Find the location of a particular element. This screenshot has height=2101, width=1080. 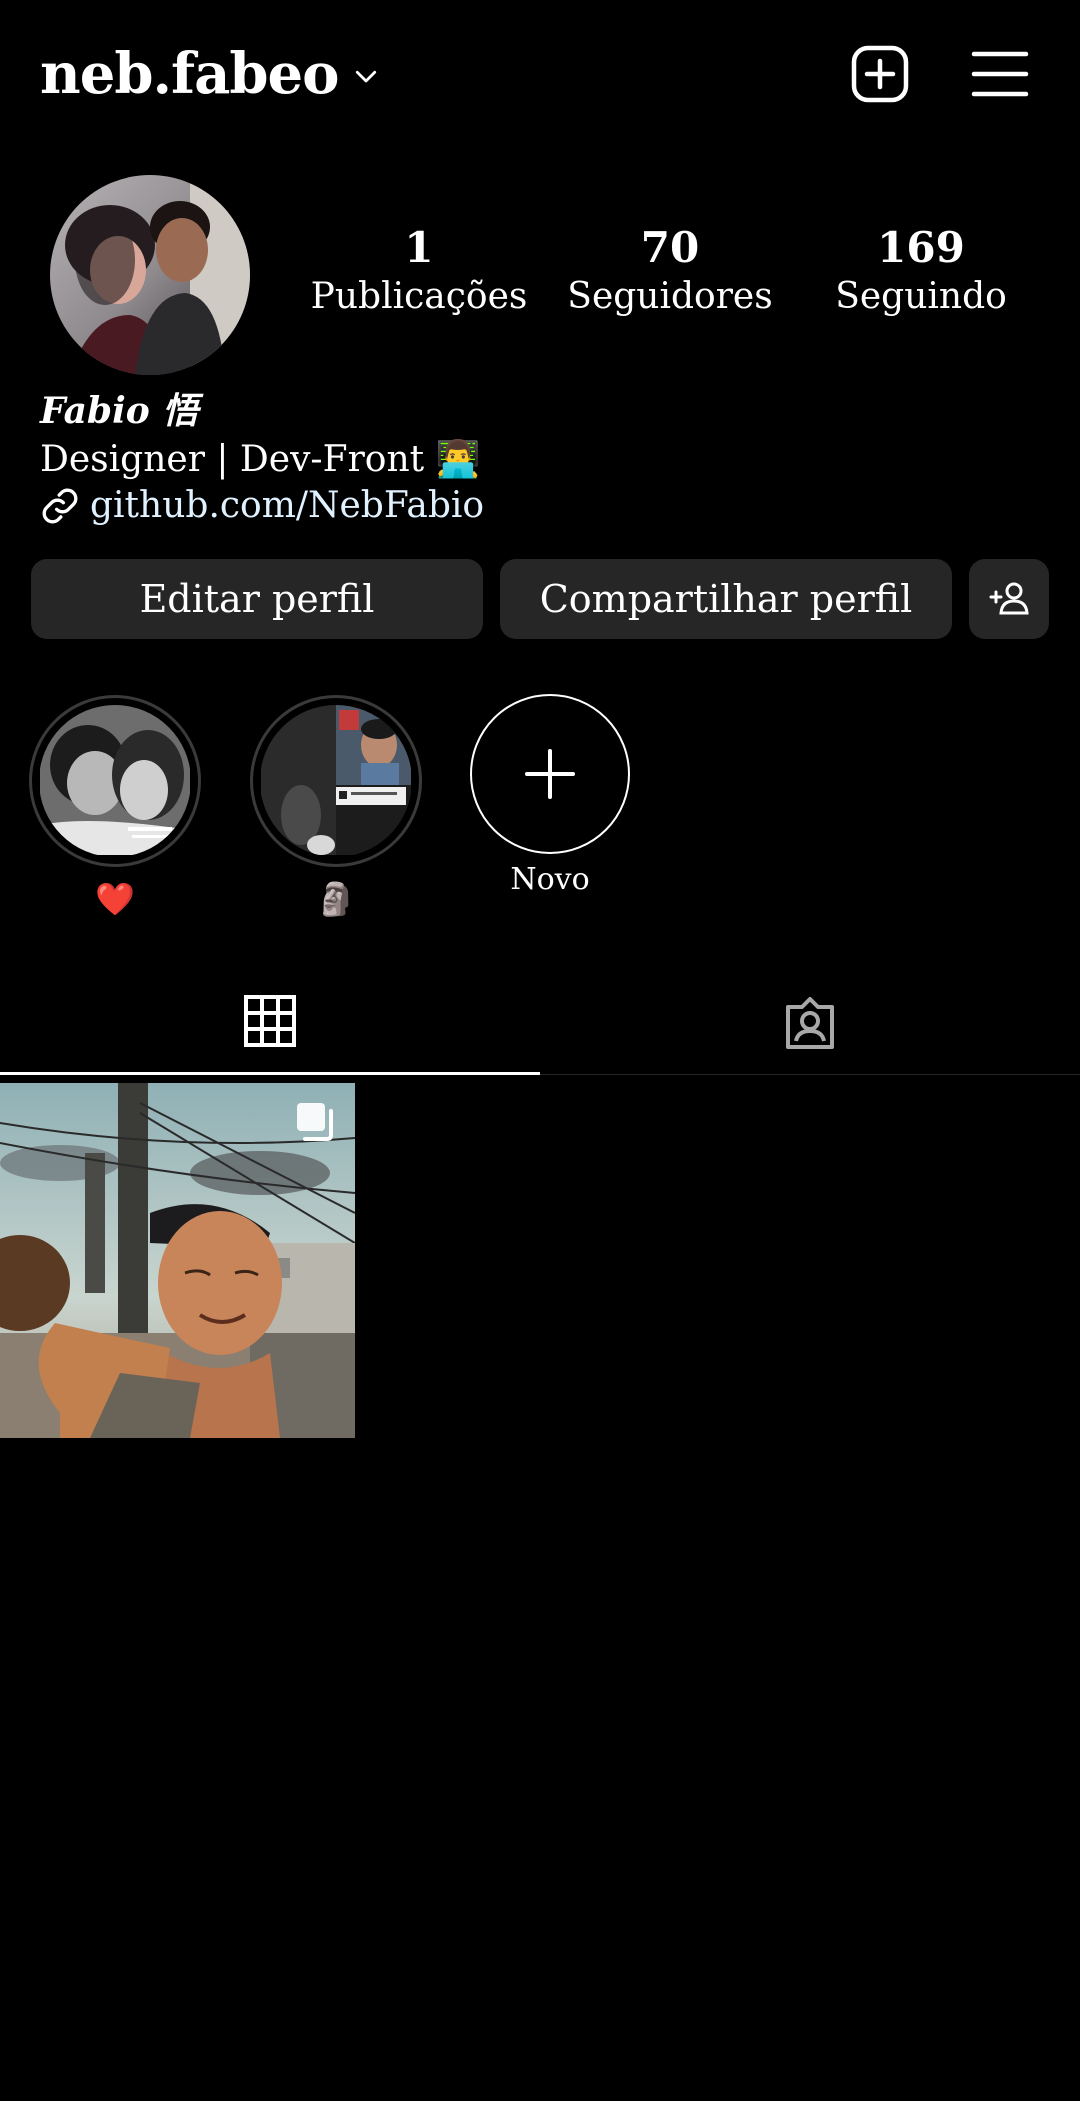

multiple-photos-icon is located at coordinates (315, 1122).